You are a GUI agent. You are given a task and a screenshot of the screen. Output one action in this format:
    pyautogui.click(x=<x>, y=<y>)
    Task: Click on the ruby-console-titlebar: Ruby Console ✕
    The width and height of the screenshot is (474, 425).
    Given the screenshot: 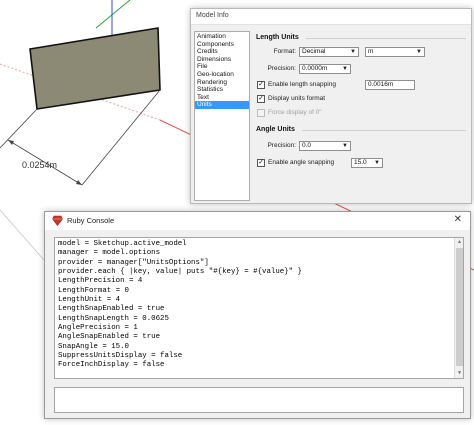 What is the action you would take?
    pyautogui.click(x=257, y=221)
    